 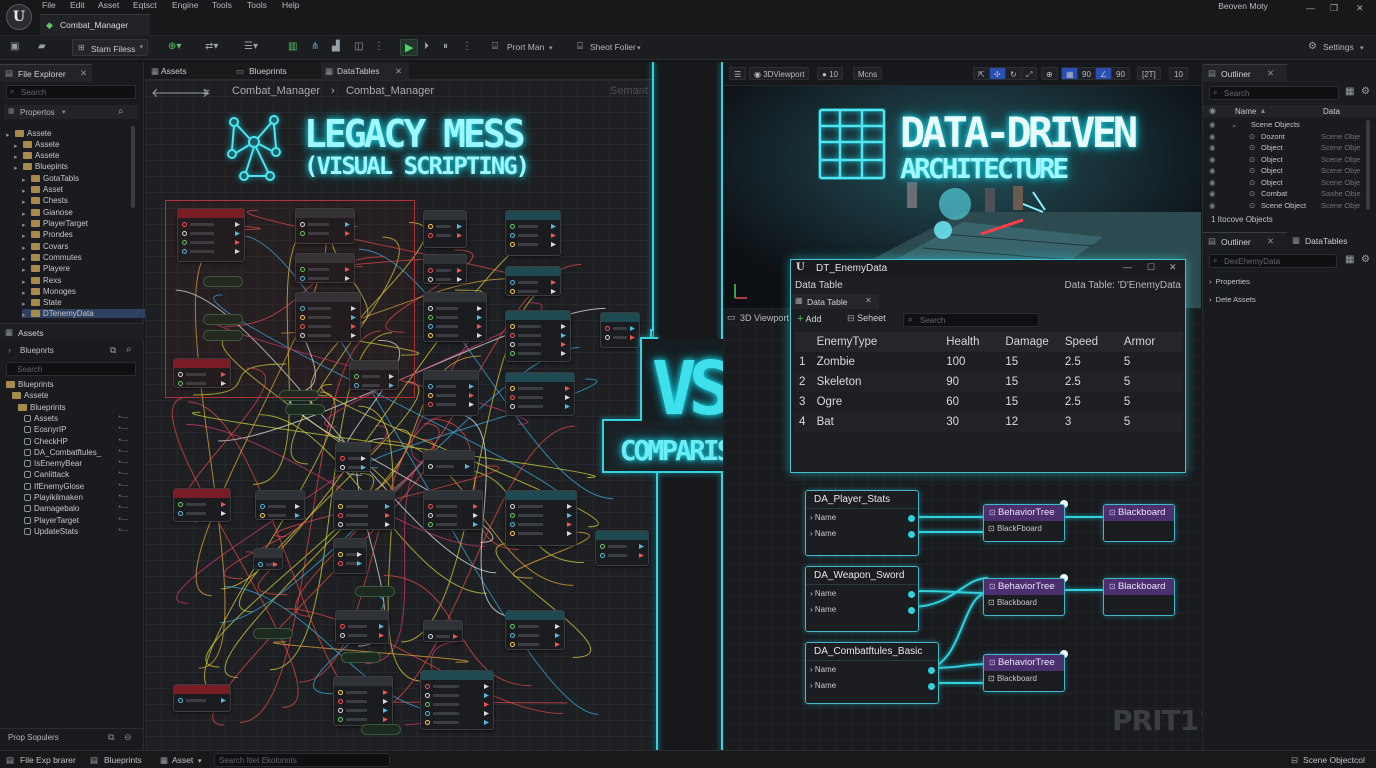 I want to click on step-icon: ⏵, so click(x=426, y=46).